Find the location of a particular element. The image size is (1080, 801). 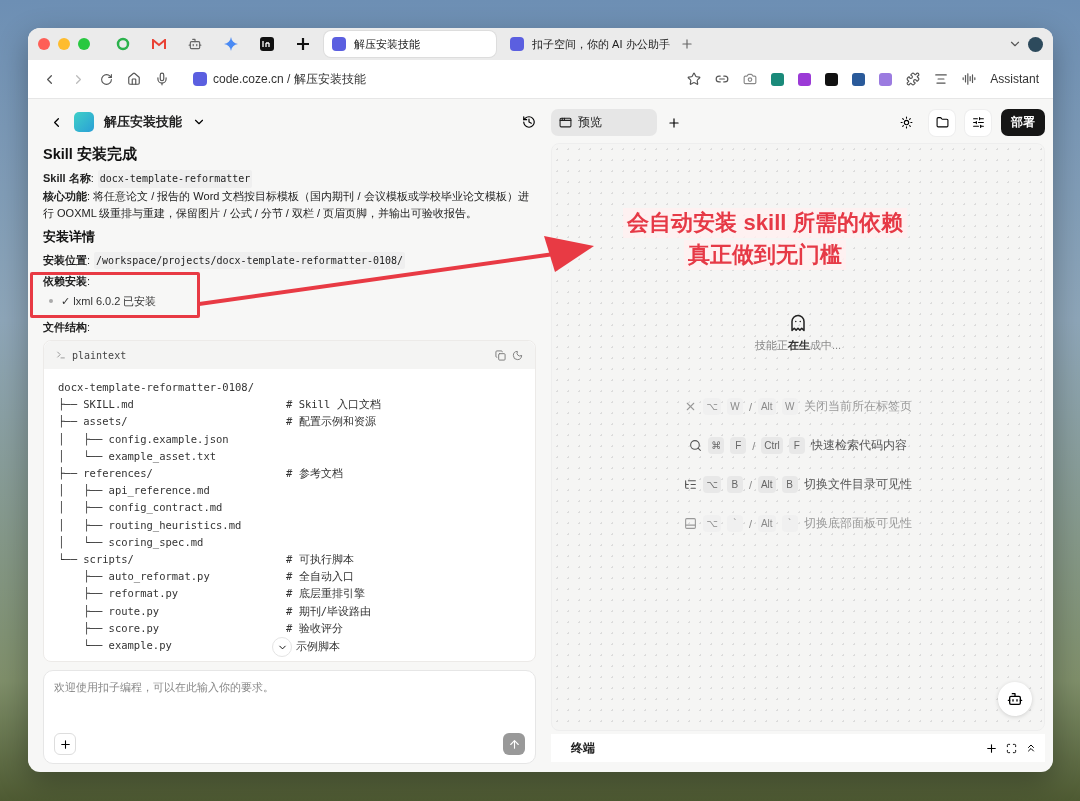

profile-avatar is located at coordinates (1035, 44).